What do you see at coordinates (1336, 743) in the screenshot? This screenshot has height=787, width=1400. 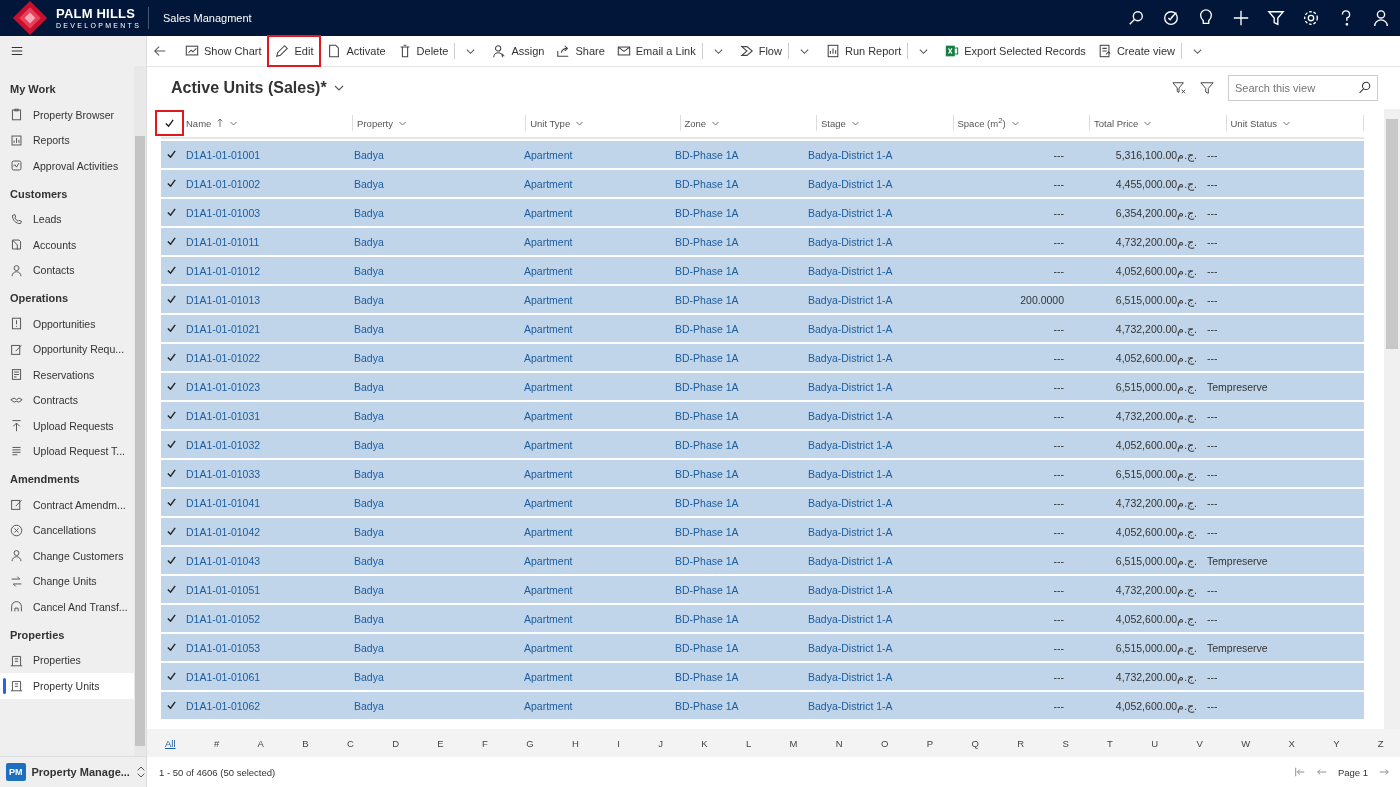 I see `alphabet-filter: Y` at bounding box center [1336, 743].